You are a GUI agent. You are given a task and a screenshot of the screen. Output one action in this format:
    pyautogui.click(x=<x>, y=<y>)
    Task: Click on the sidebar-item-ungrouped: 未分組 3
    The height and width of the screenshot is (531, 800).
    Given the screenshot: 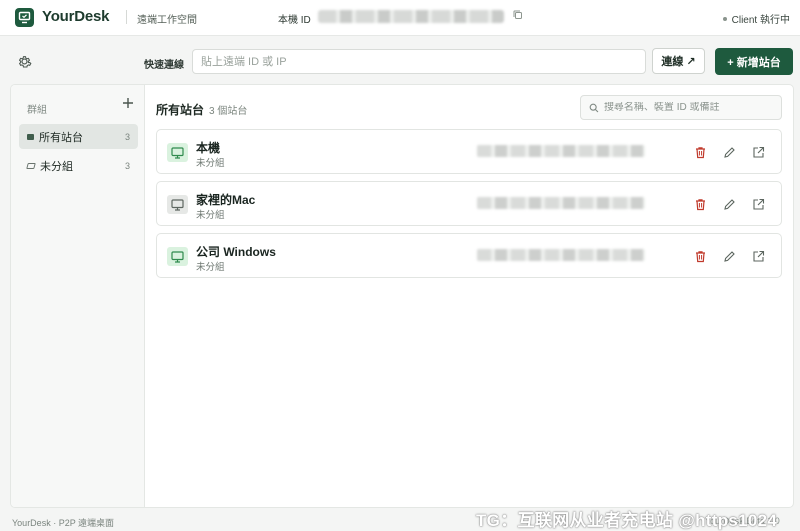 What is the action you would take?
    pyautogui.click(x=78, y=165)
    